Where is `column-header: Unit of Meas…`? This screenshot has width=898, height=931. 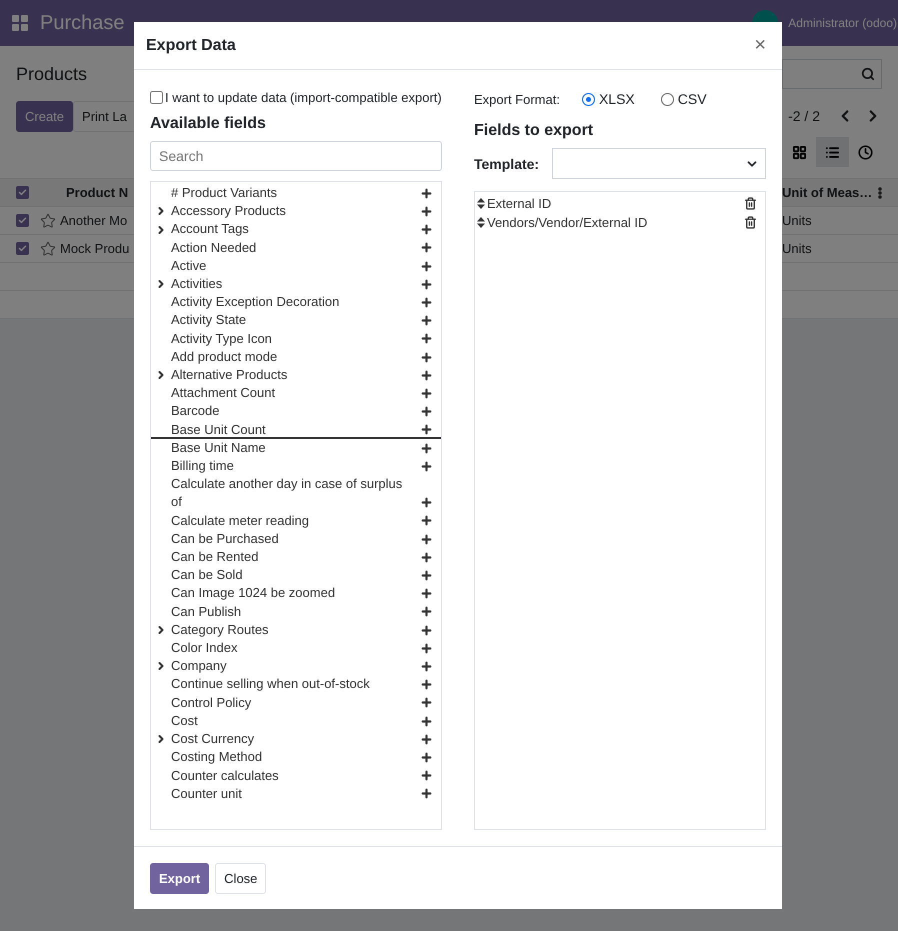
column-header: Unit of Meas… is located at coordinates (830, 192).